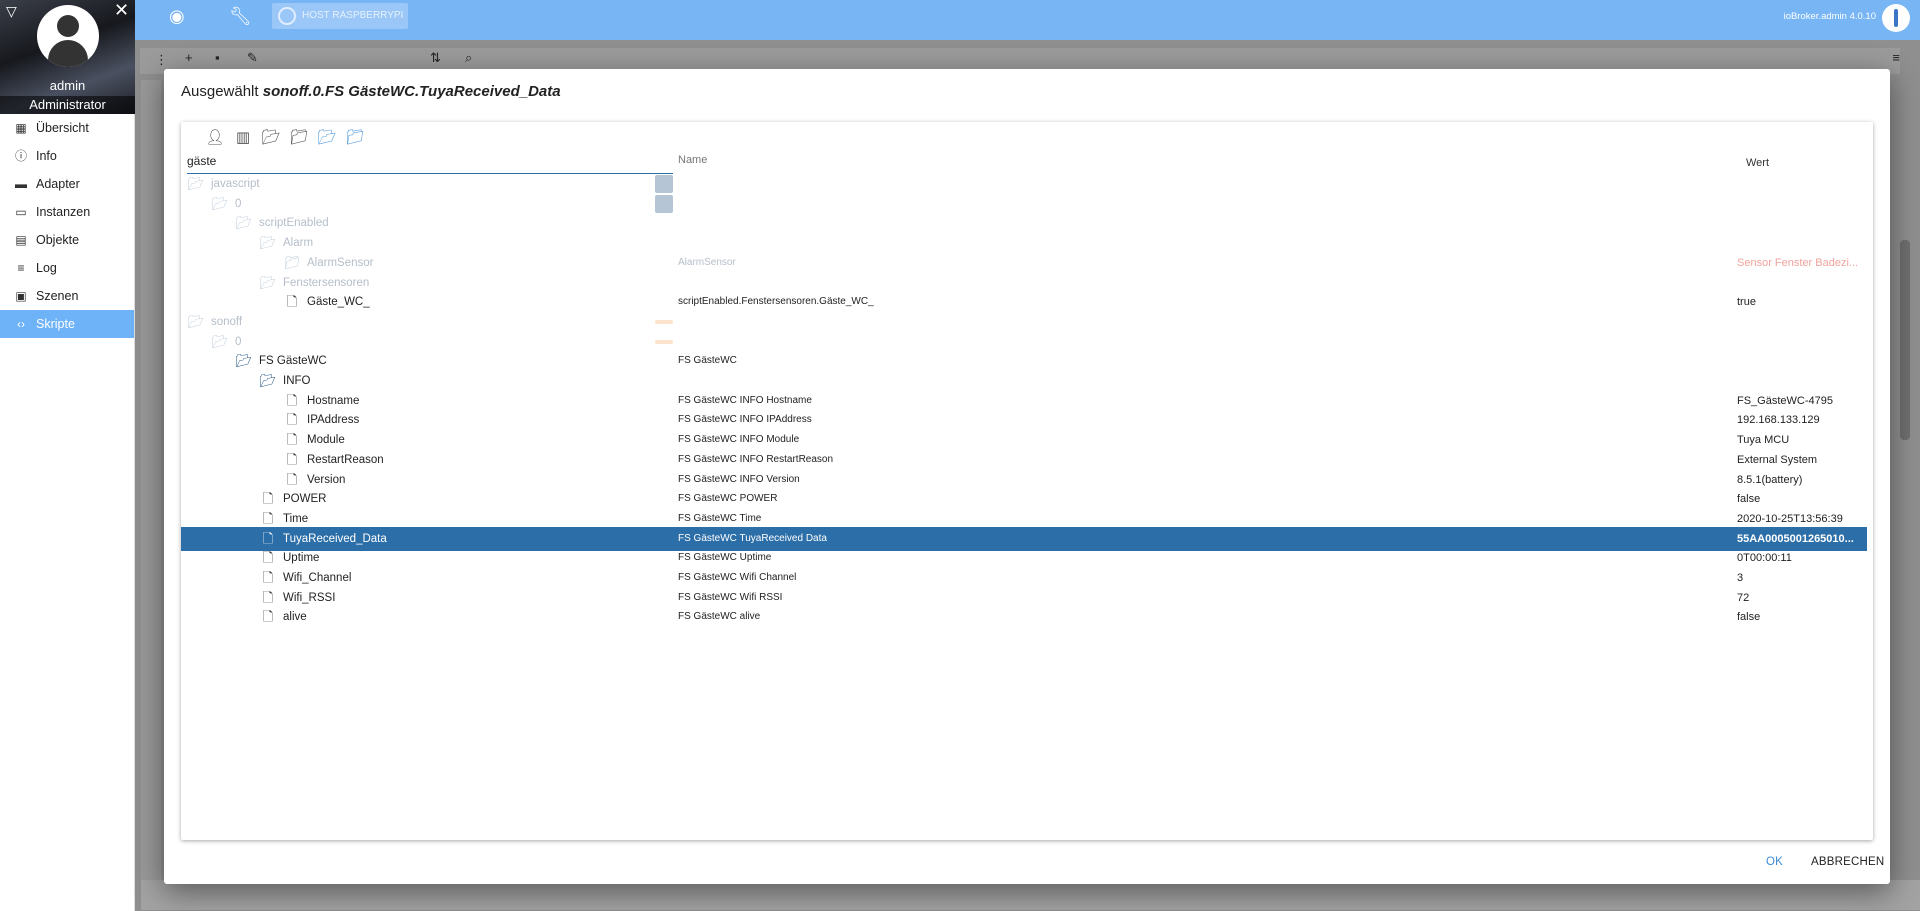 The width and height of the screenshot is (1920, 911). I want to click on sidebar-item-szenen: ▣ Szenen, so click(67, 296).